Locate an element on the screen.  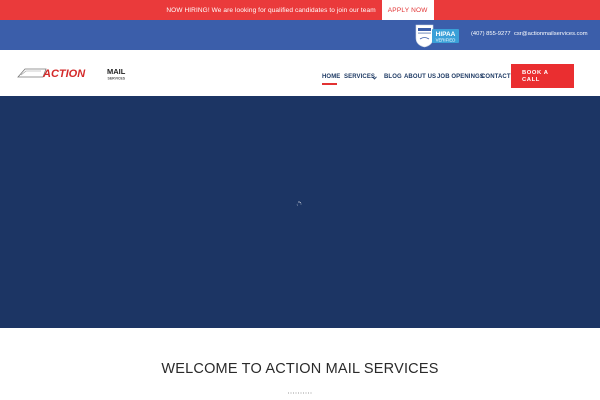
action-mail-services-logo: ACTION MAIL SERVICES is located at coordinates (75, 73).